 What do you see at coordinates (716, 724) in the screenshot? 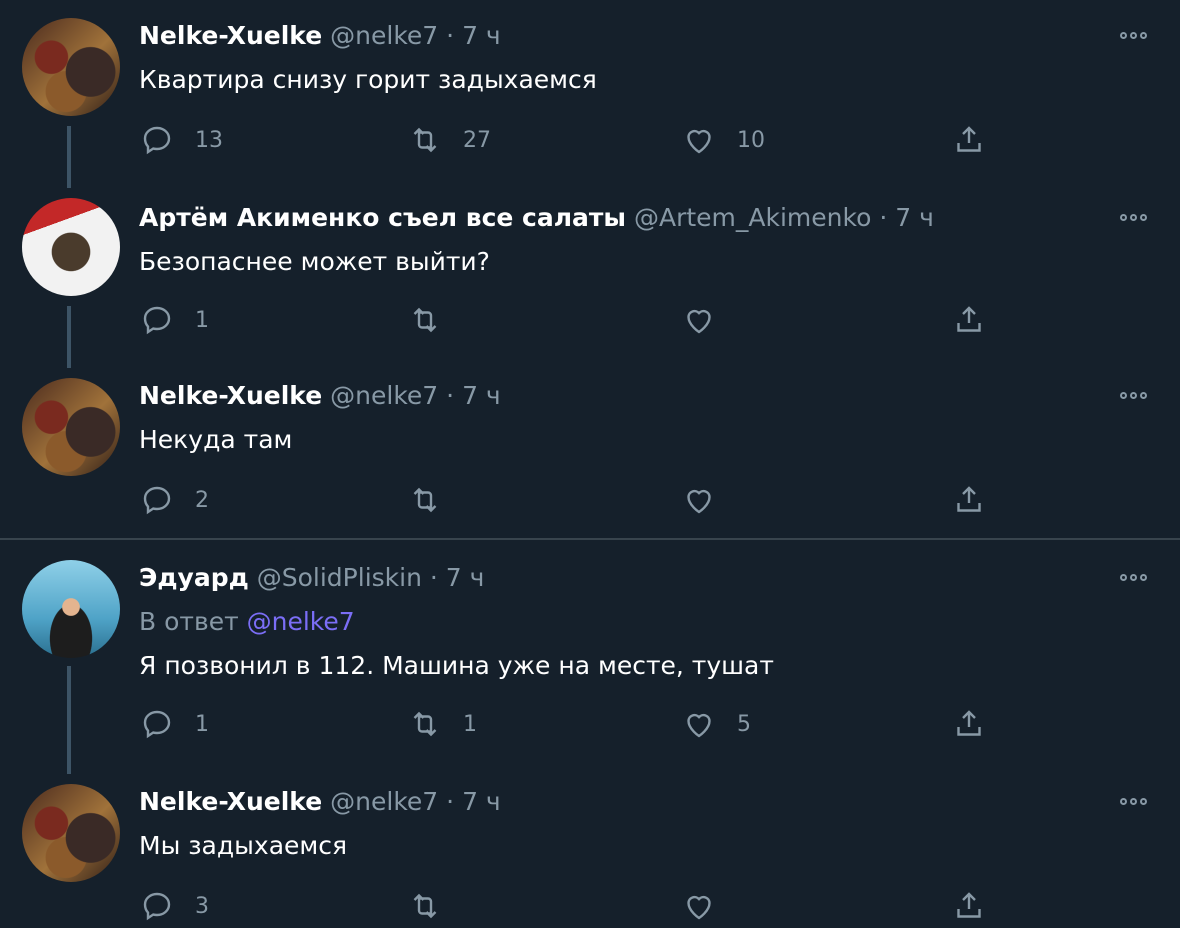
I see `like-button: 5` at bounding box center [716, 724].